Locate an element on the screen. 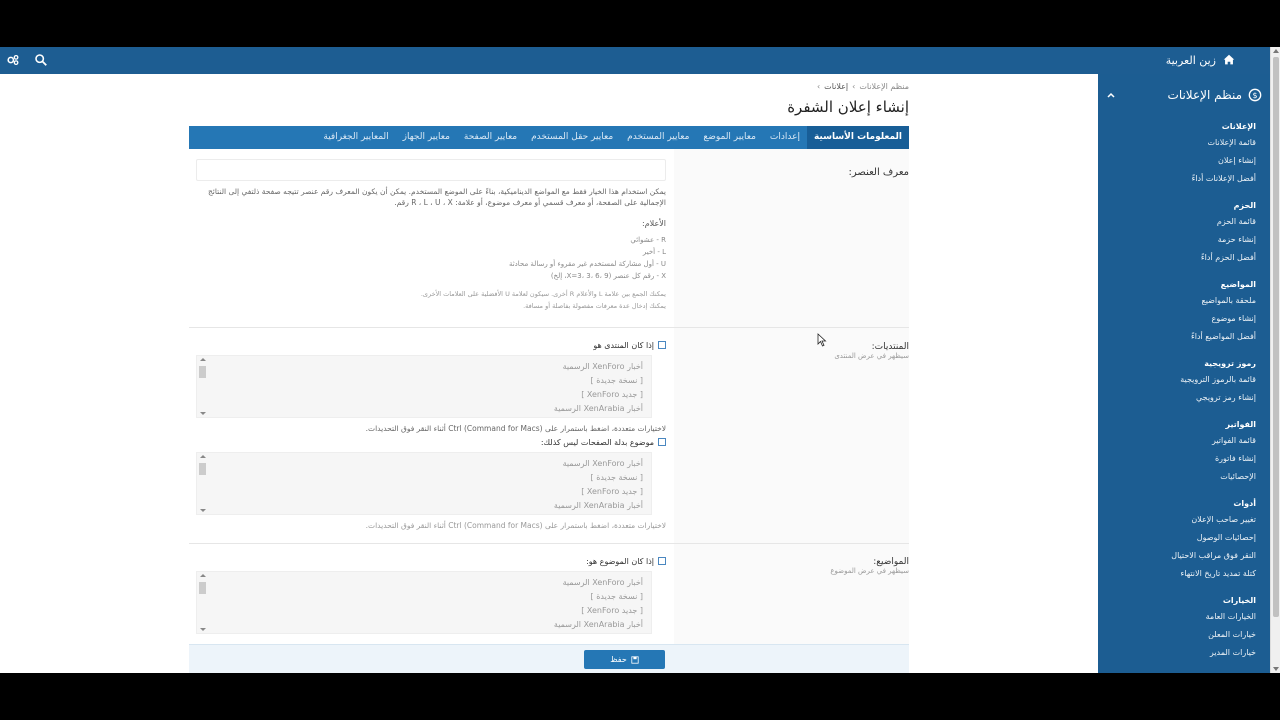  breadcrumb: منظم الإعلانات › إعلانات › is located at coordinates (863, 86).